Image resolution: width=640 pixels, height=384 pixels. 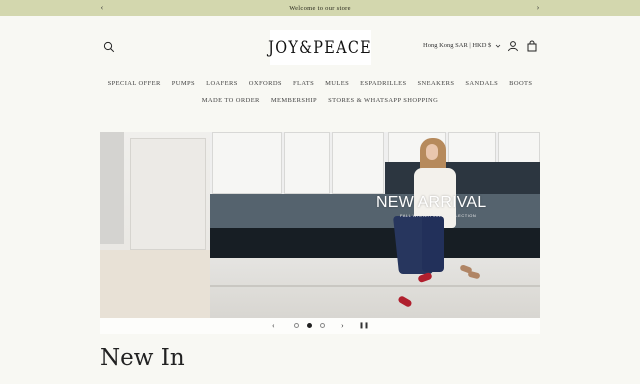 What do you see at coordinates (462, 179) in the screenshot?
I see `hero-upper-step` at bounding box center [462, 179].